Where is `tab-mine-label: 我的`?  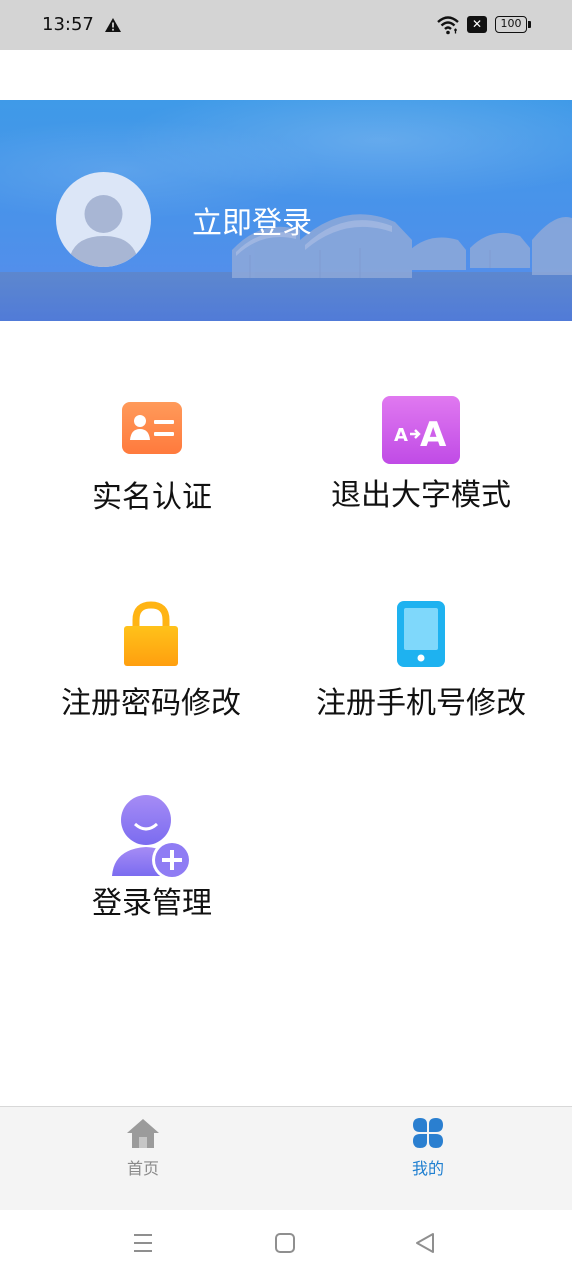
tab-mine-label: 我的 is located at coordinates (427, 1168).